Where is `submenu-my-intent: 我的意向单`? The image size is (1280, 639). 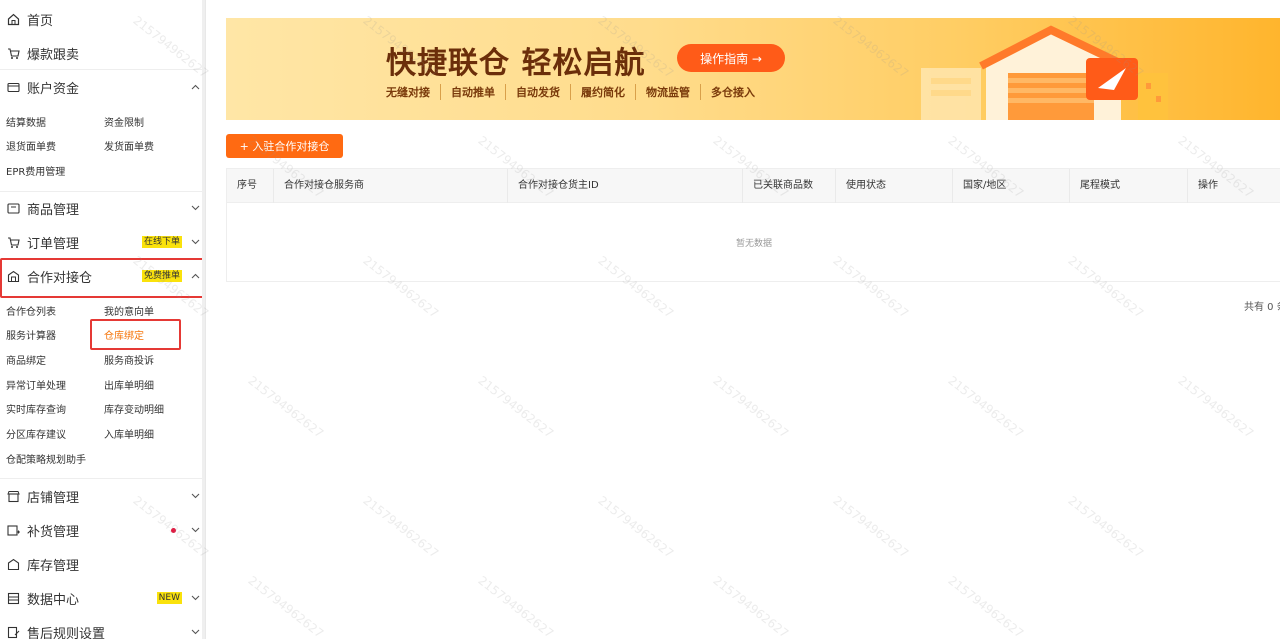
submenu-my-intent: 我的意向单 is located at coordinates (129, 310).